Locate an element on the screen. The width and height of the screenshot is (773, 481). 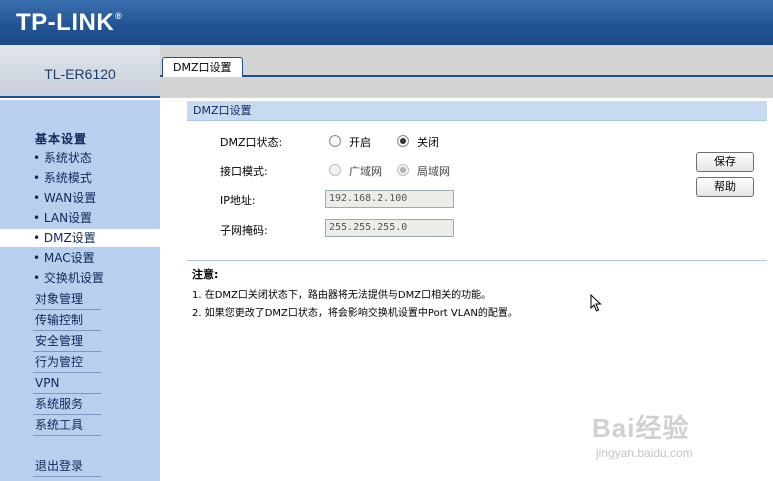
sidebar-item-dmz: • DMZ设置 is located at coordinates (80, 238).